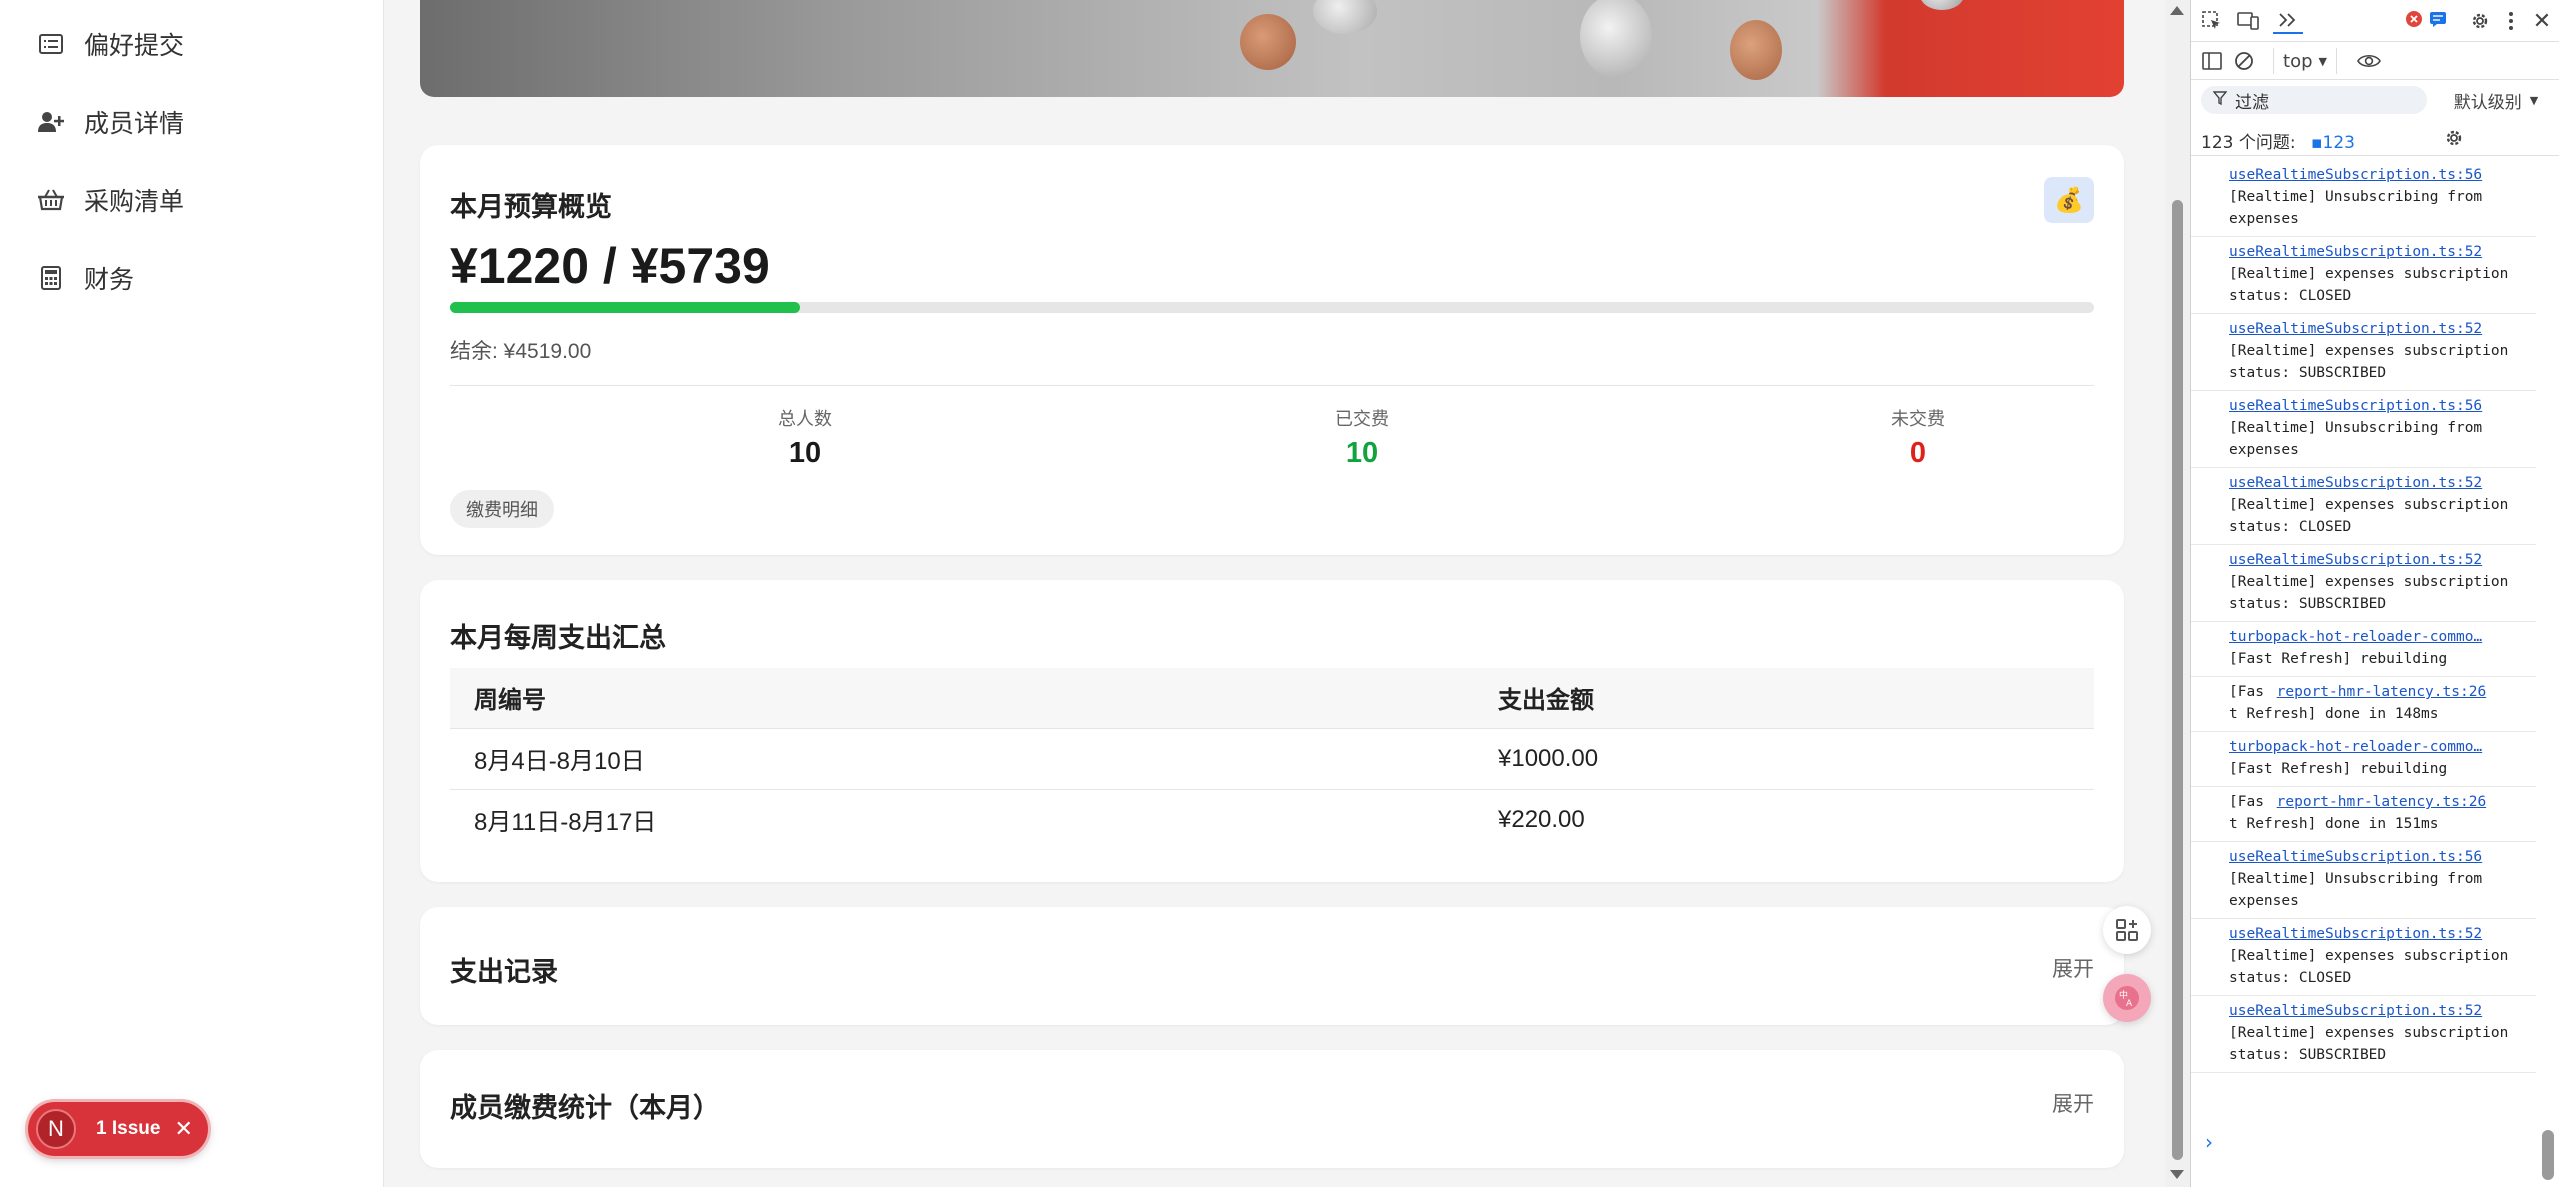 The height and width of the screenshot is (1187, 2559). I want to click on budget-remaining: 结余: ¥4519.00, so click(521, 351).